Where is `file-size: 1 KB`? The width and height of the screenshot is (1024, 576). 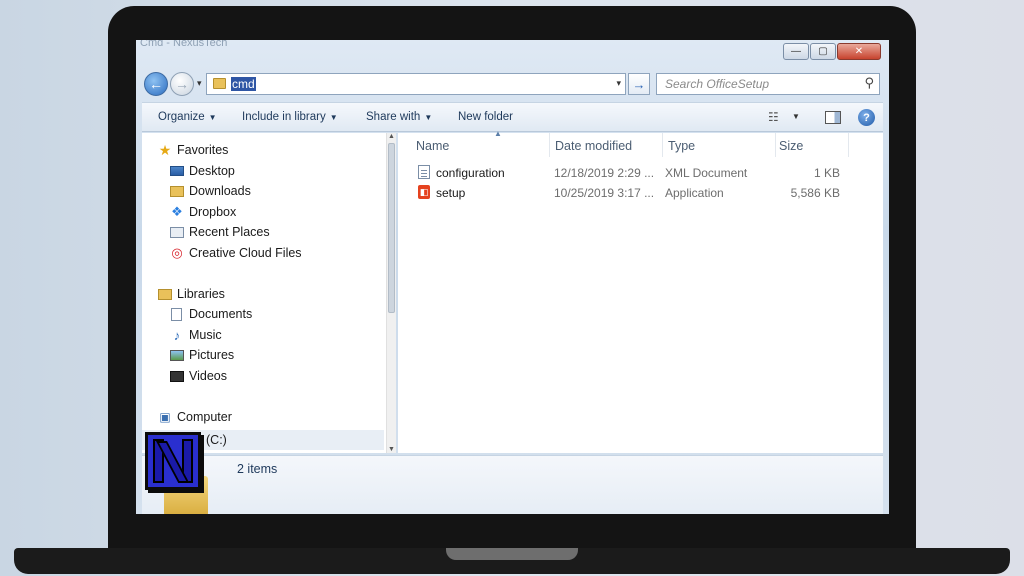 file-size: 1 KB is located at coordinates (826, 173).